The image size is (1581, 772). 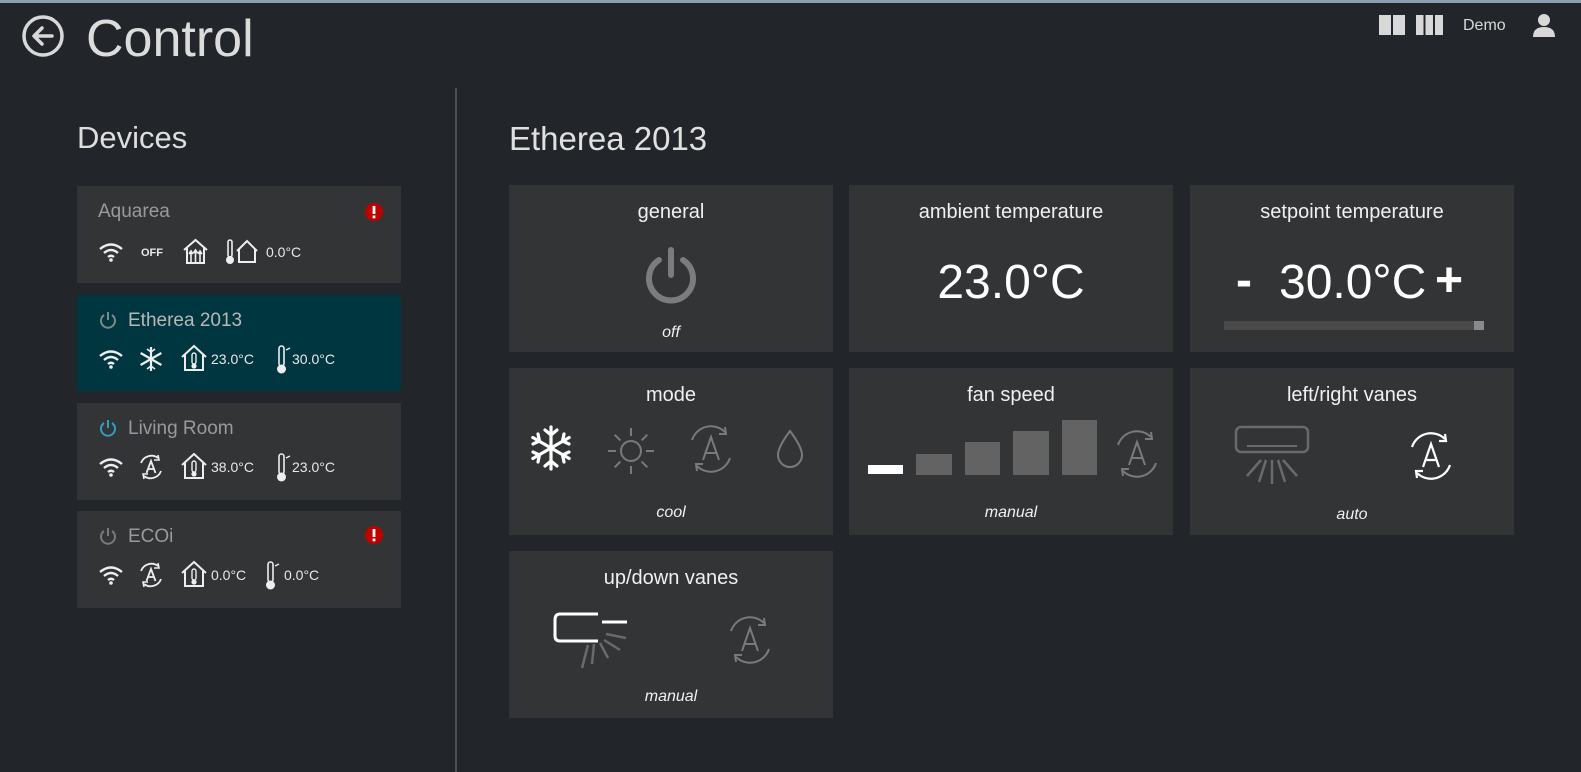 I want to click on power-button-icon, so click(x=671, y=276).